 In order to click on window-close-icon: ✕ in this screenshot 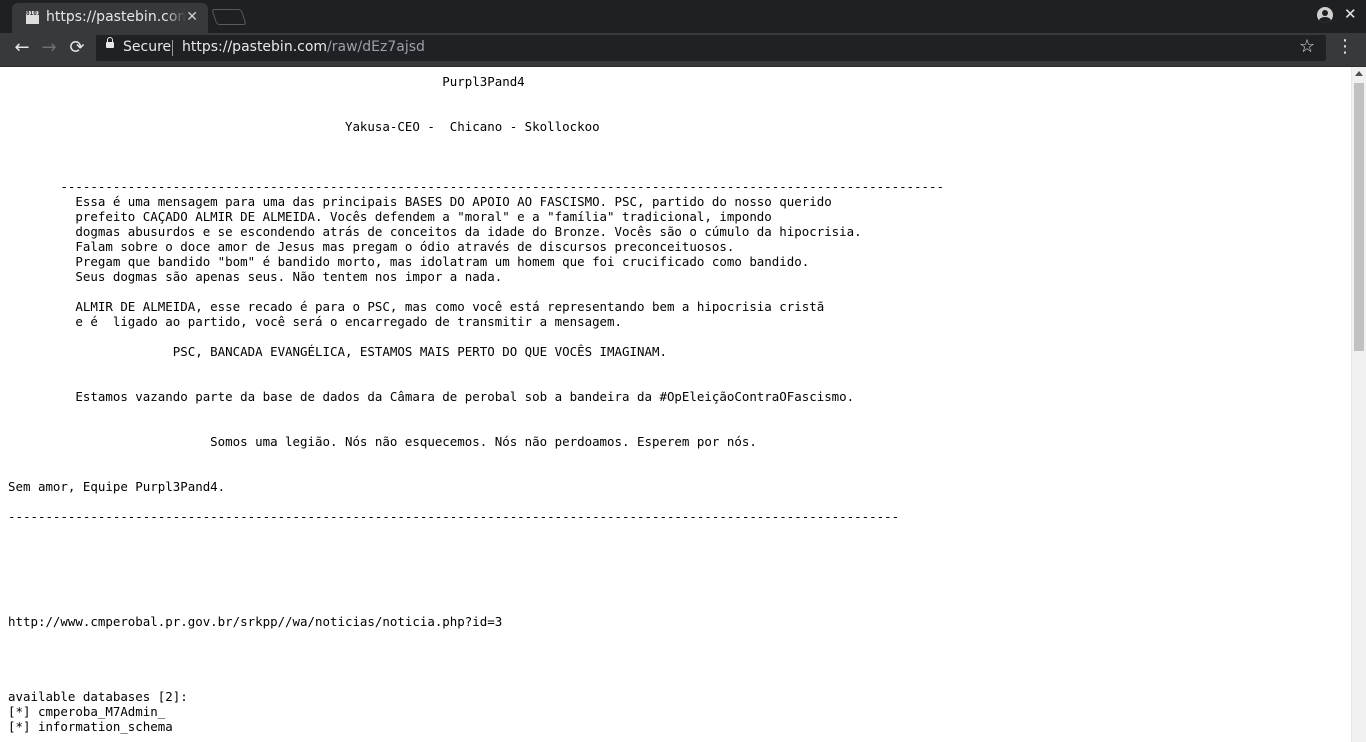, I will do `click(1350, 14)`.